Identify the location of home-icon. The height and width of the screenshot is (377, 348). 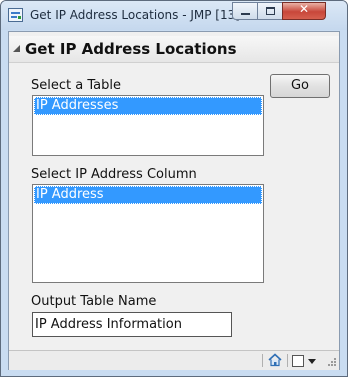
(275, 360).